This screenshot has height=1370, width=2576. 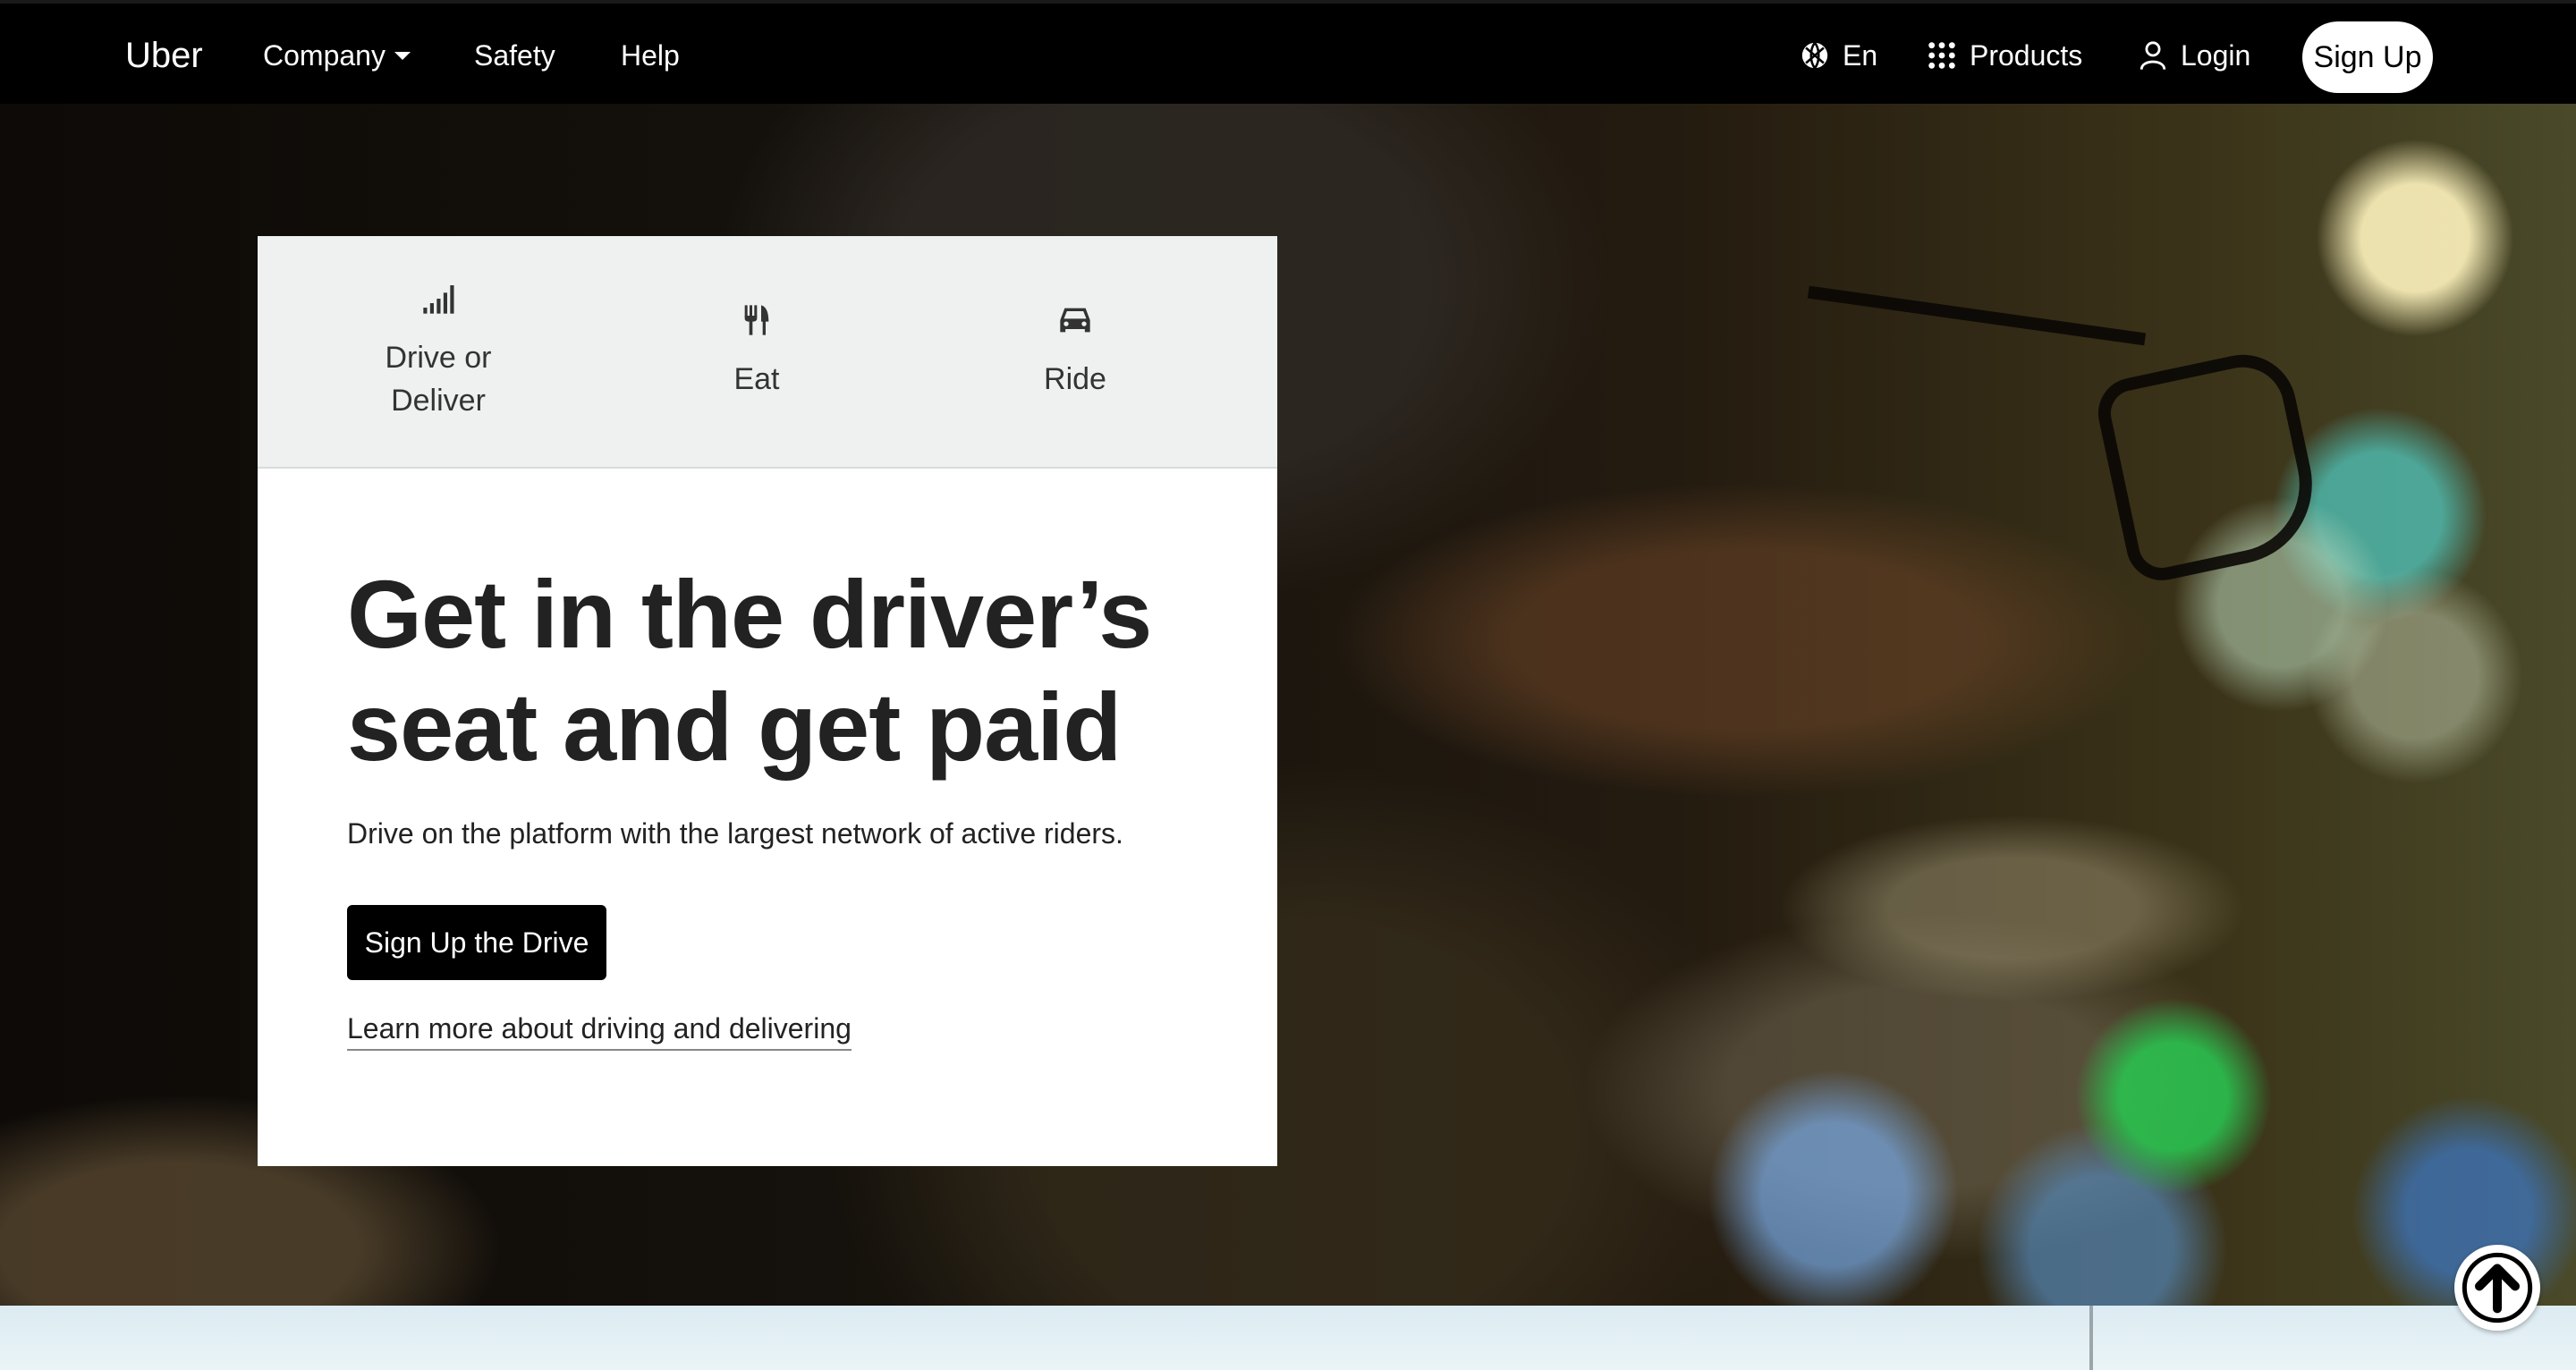 What do you see at coordinates (1075, 320) in the screenshot?
I see `car-icon` at bounding box center [1075, 320].